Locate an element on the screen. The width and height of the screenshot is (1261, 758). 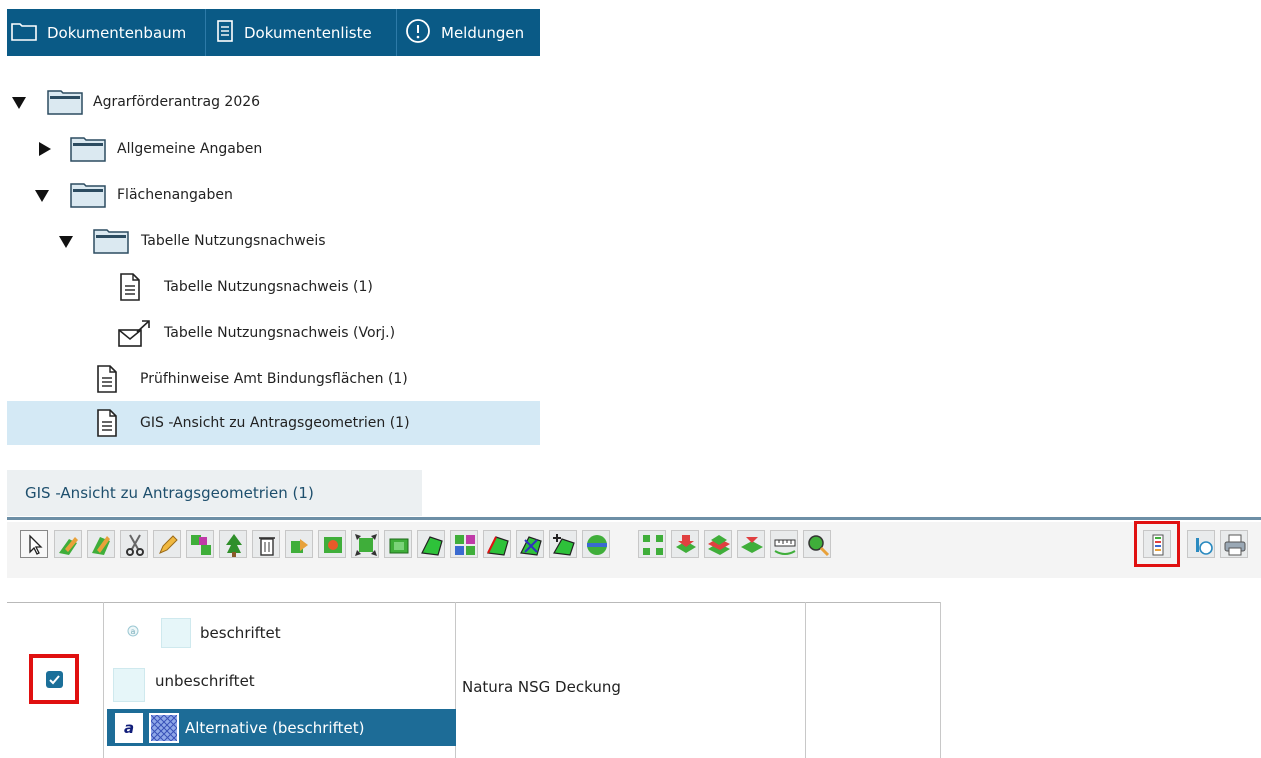
layer-visibility-checkbox is located at coordinates (54, 679).